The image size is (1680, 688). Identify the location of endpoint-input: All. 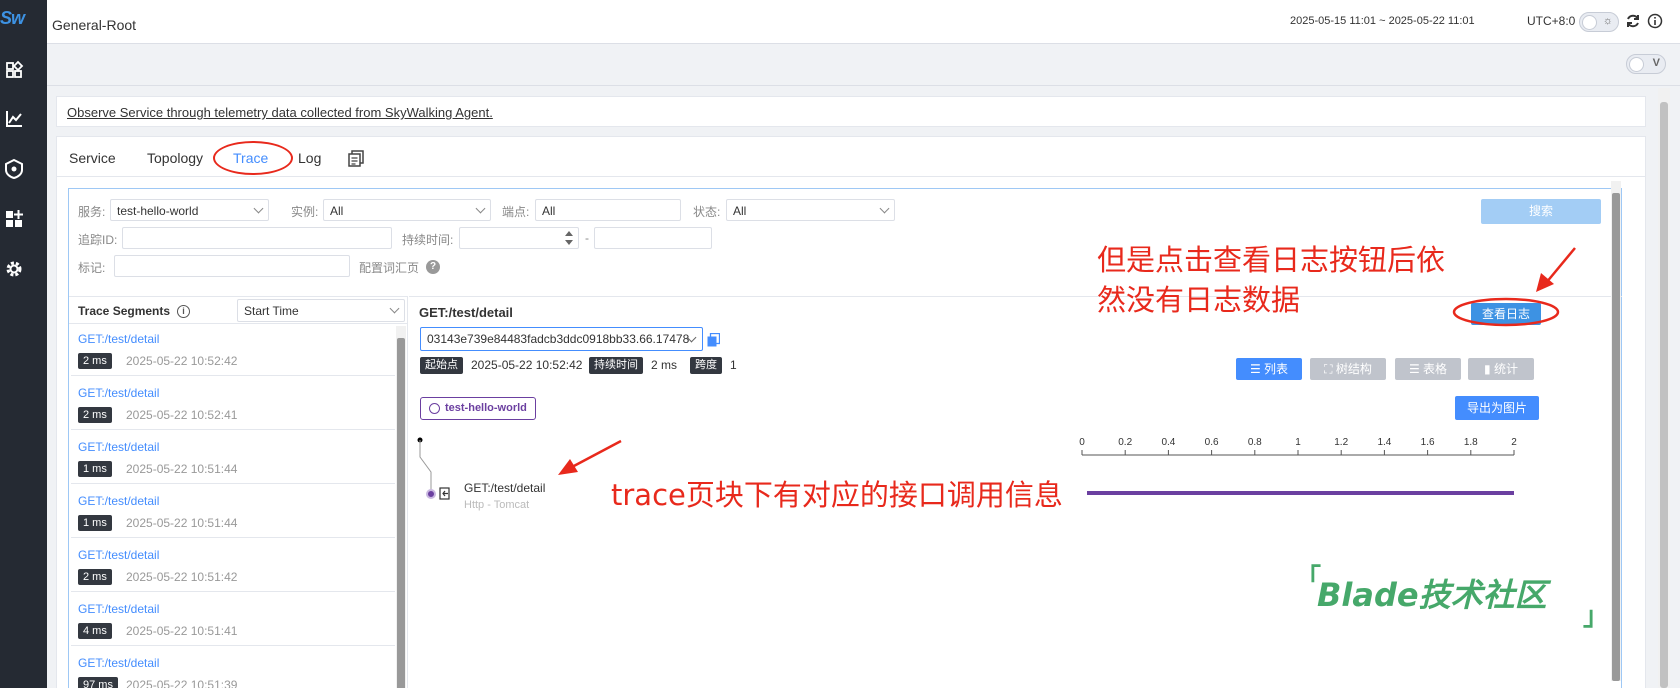
(608, 210).